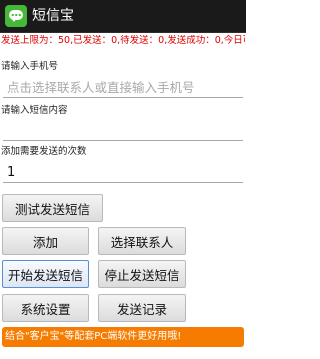 Image resolution: width=320 pixels, height=359 pixels. Describe the element at coordinates (53, 16) in the screenshot. I see `app-title: 短信宝` at that location.